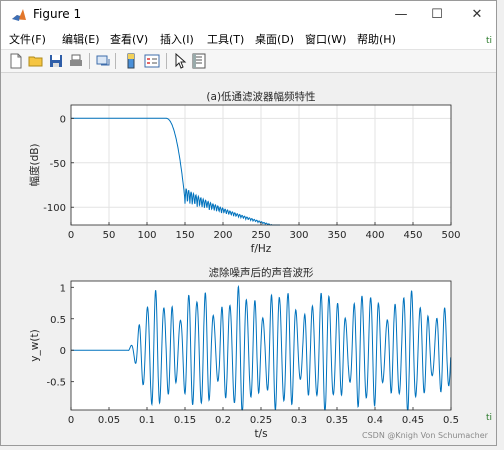 The image size is (504, 450). What do you see at coordinates (81, 39) in the screenshot?
I see `menu-edit: 编辑(E)` at bounding box center [81, 39].